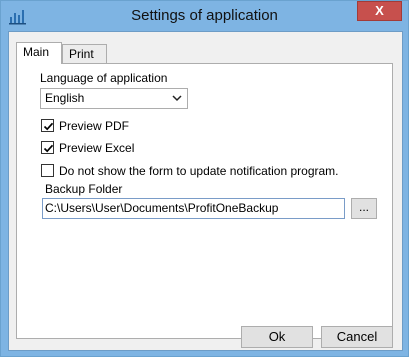 This screenshot has height=357, width=409. I want to click on backup-folder-value: C:\Users\User\Documents\ProfitOneBackup, so click(162, 208).